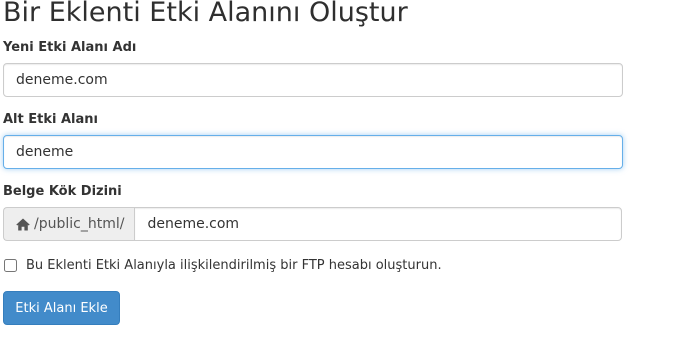 The image size is (676, 344). What do you see at coordinates (10, 265) in the screenshot?
I see `ftp-checkbox` at bounding box center [10, 265].